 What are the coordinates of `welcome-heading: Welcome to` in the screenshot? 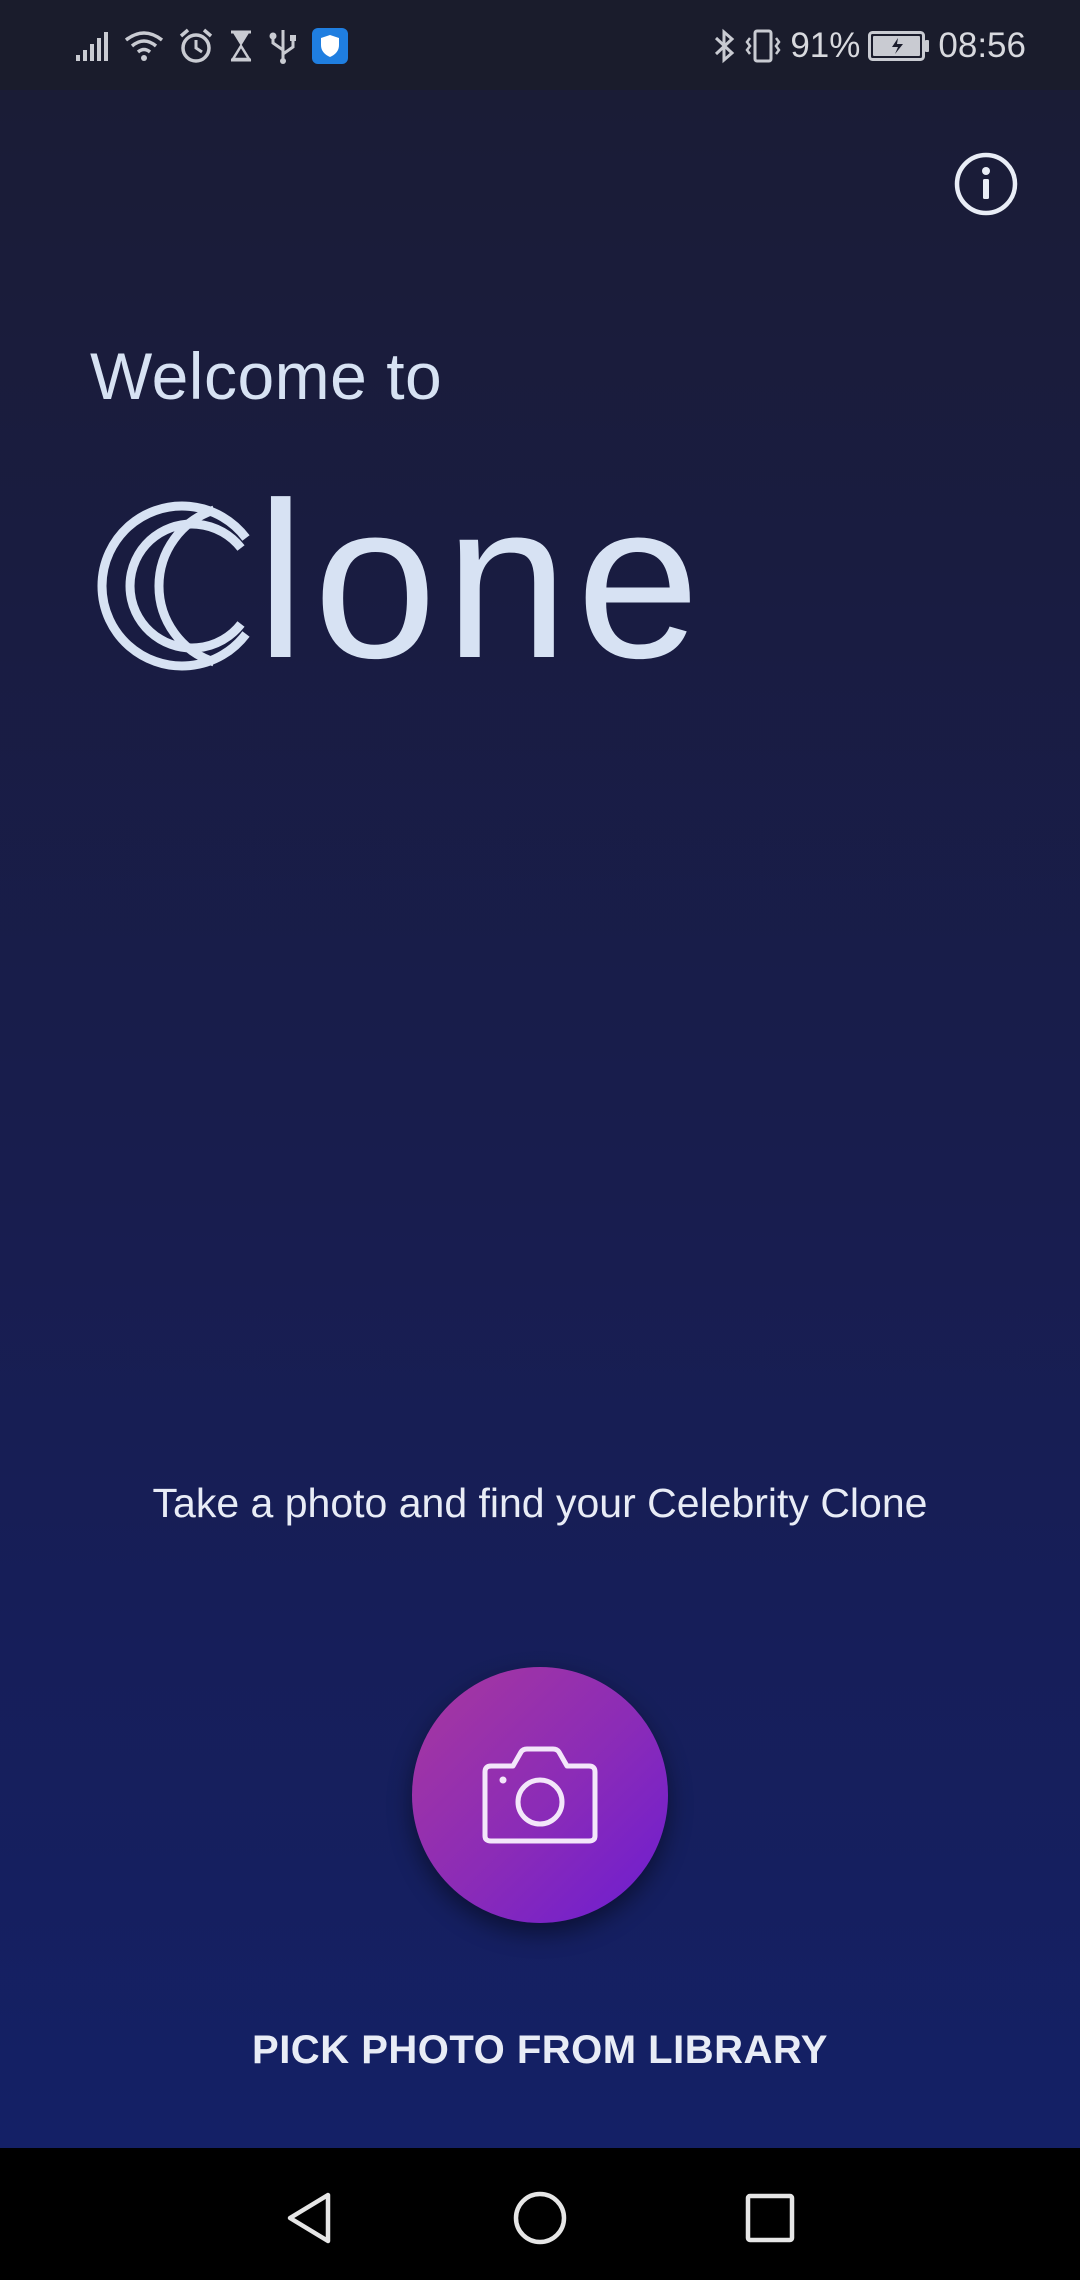 It's located at (266, 376).